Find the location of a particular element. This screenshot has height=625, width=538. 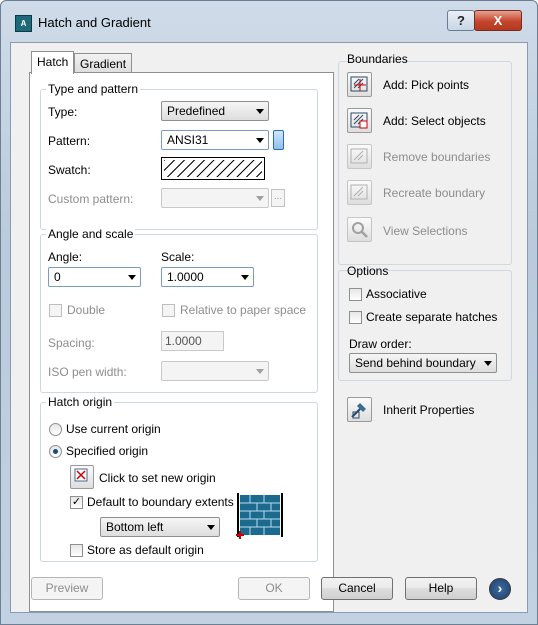

angle-value: 0 is located at coordinates (57, 277).